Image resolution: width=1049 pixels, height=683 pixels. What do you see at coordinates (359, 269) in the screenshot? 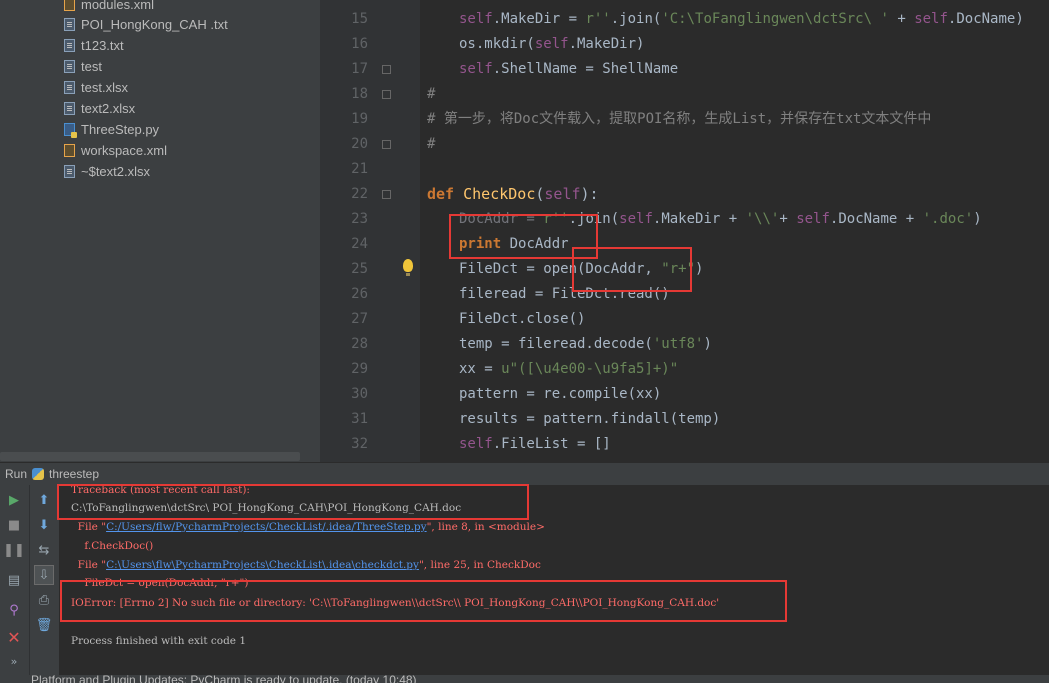
I see `line-number: 25` at bounding box center [359, 269].